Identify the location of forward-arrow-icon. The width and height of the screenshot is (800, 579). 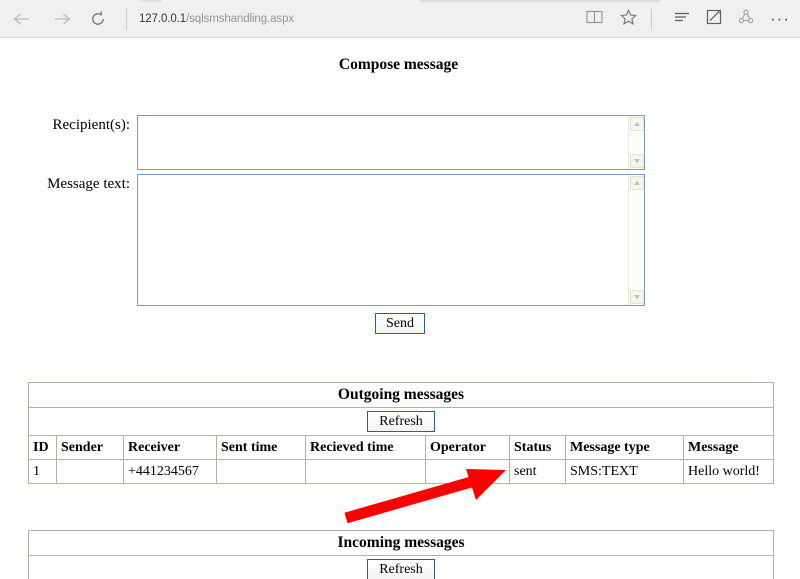
(62, 19).